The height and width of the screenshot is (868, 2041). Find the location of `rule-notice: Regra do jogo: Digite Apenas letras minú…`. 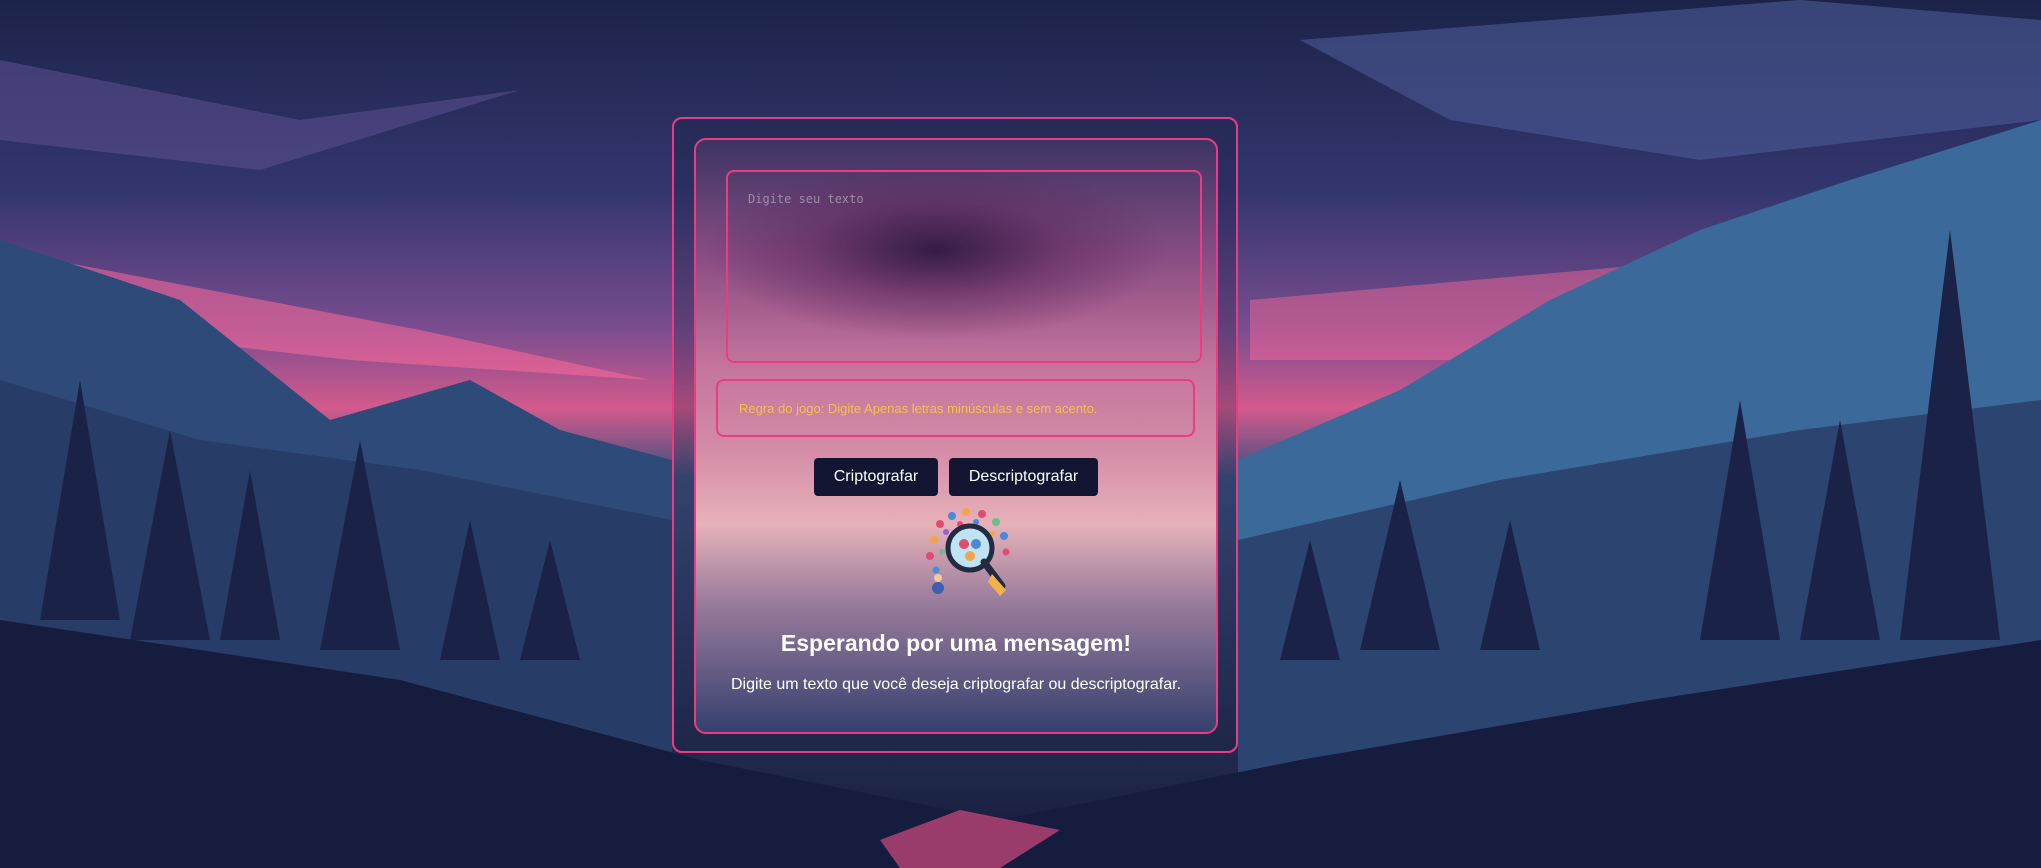

rule-notice: Regra do jogo: Digite Apenas letras minú… is located at coordinates (955, 408).